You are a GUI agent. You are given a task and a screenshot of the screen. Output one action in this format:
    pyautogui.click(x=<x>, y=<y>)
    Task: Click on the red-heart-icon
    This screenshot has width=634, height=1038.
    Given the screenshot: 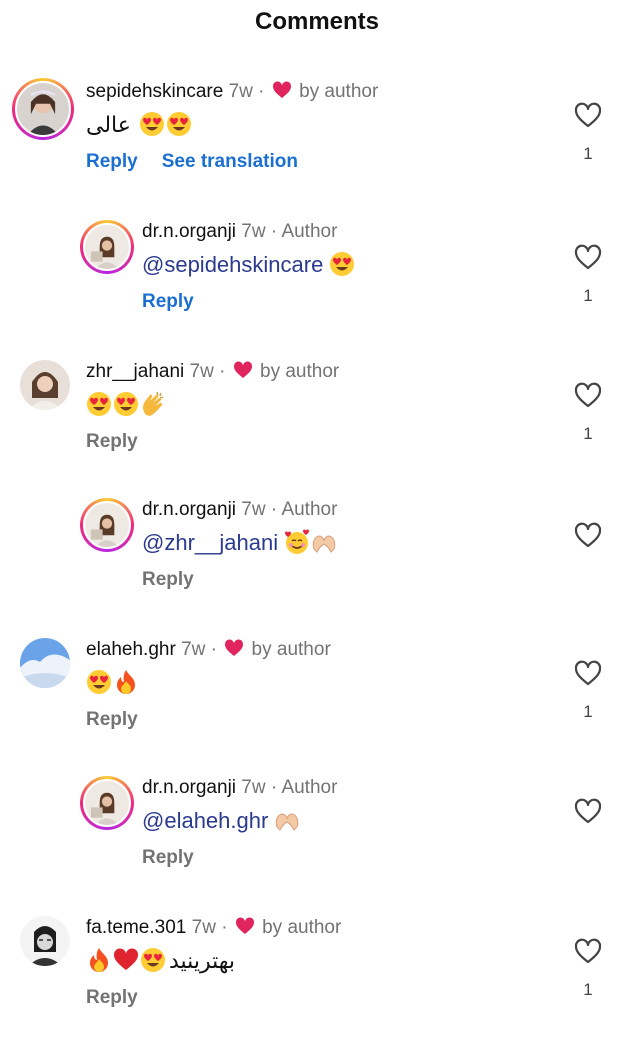 What is the action you would take?
    pyautogui.click(x=126, y=960)
    